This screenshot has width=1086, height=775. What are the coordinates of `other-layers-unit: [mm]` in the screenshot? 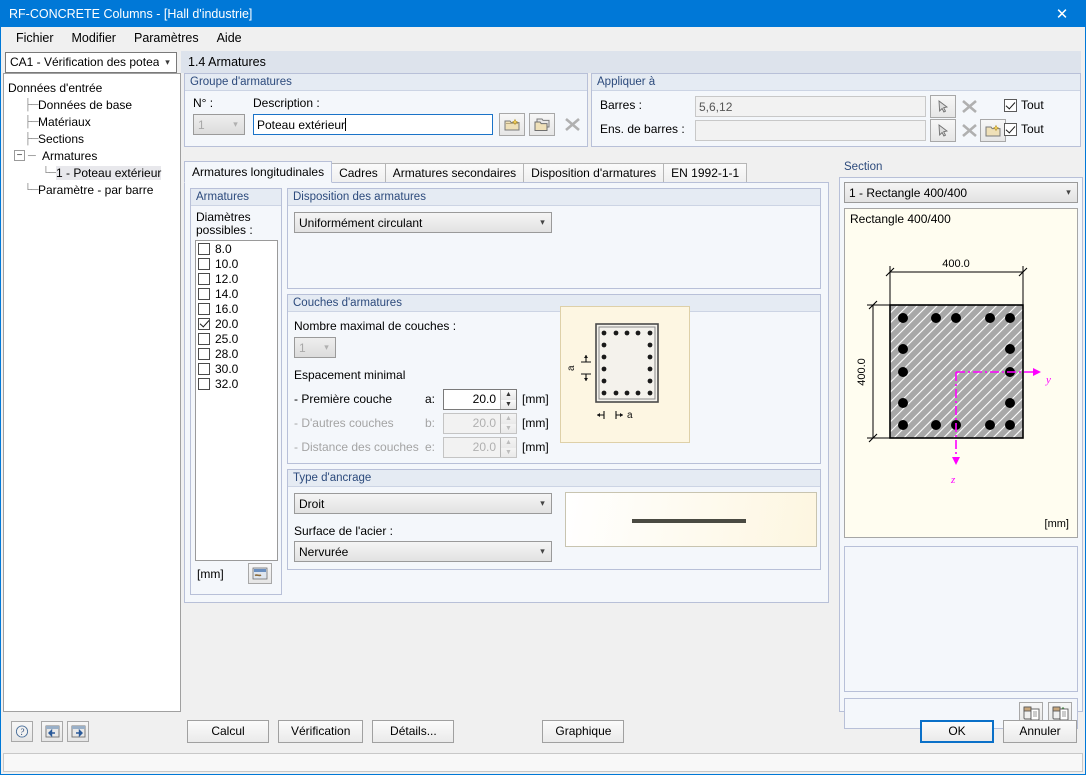 It's located at (535, 423).